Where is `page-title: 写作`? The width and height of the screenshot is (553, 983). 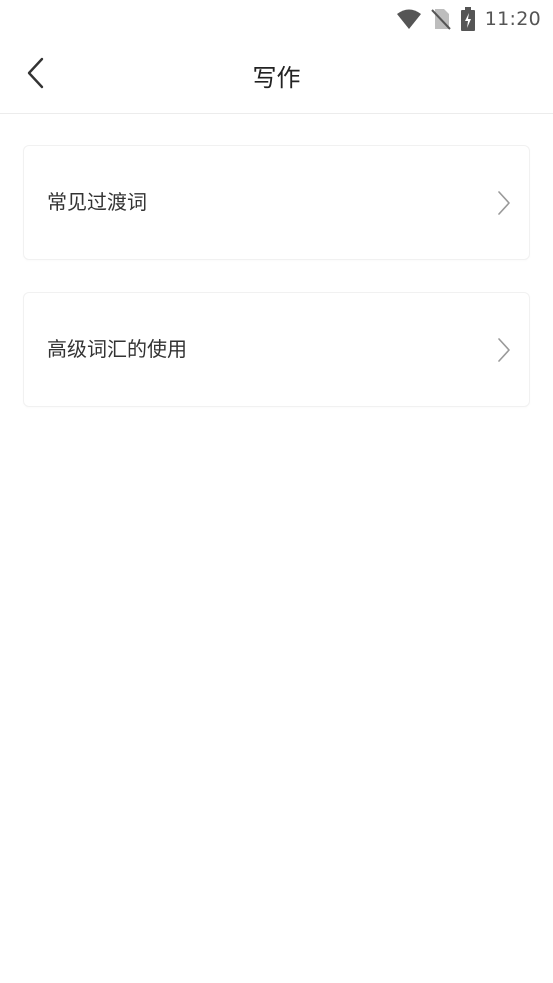
page-title: 写作 is located at coordinates (276, 78).